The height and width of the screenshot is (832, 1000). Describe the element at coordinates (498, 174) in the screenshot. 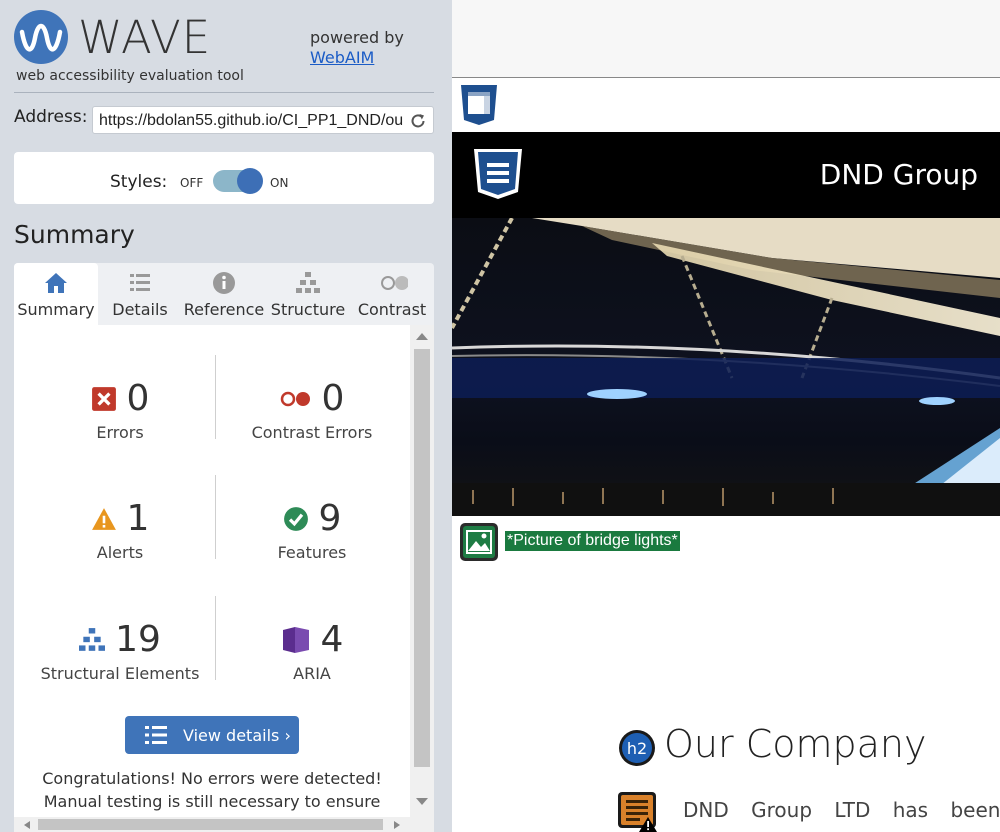

I see `navigation-landmark-icon` at that location.